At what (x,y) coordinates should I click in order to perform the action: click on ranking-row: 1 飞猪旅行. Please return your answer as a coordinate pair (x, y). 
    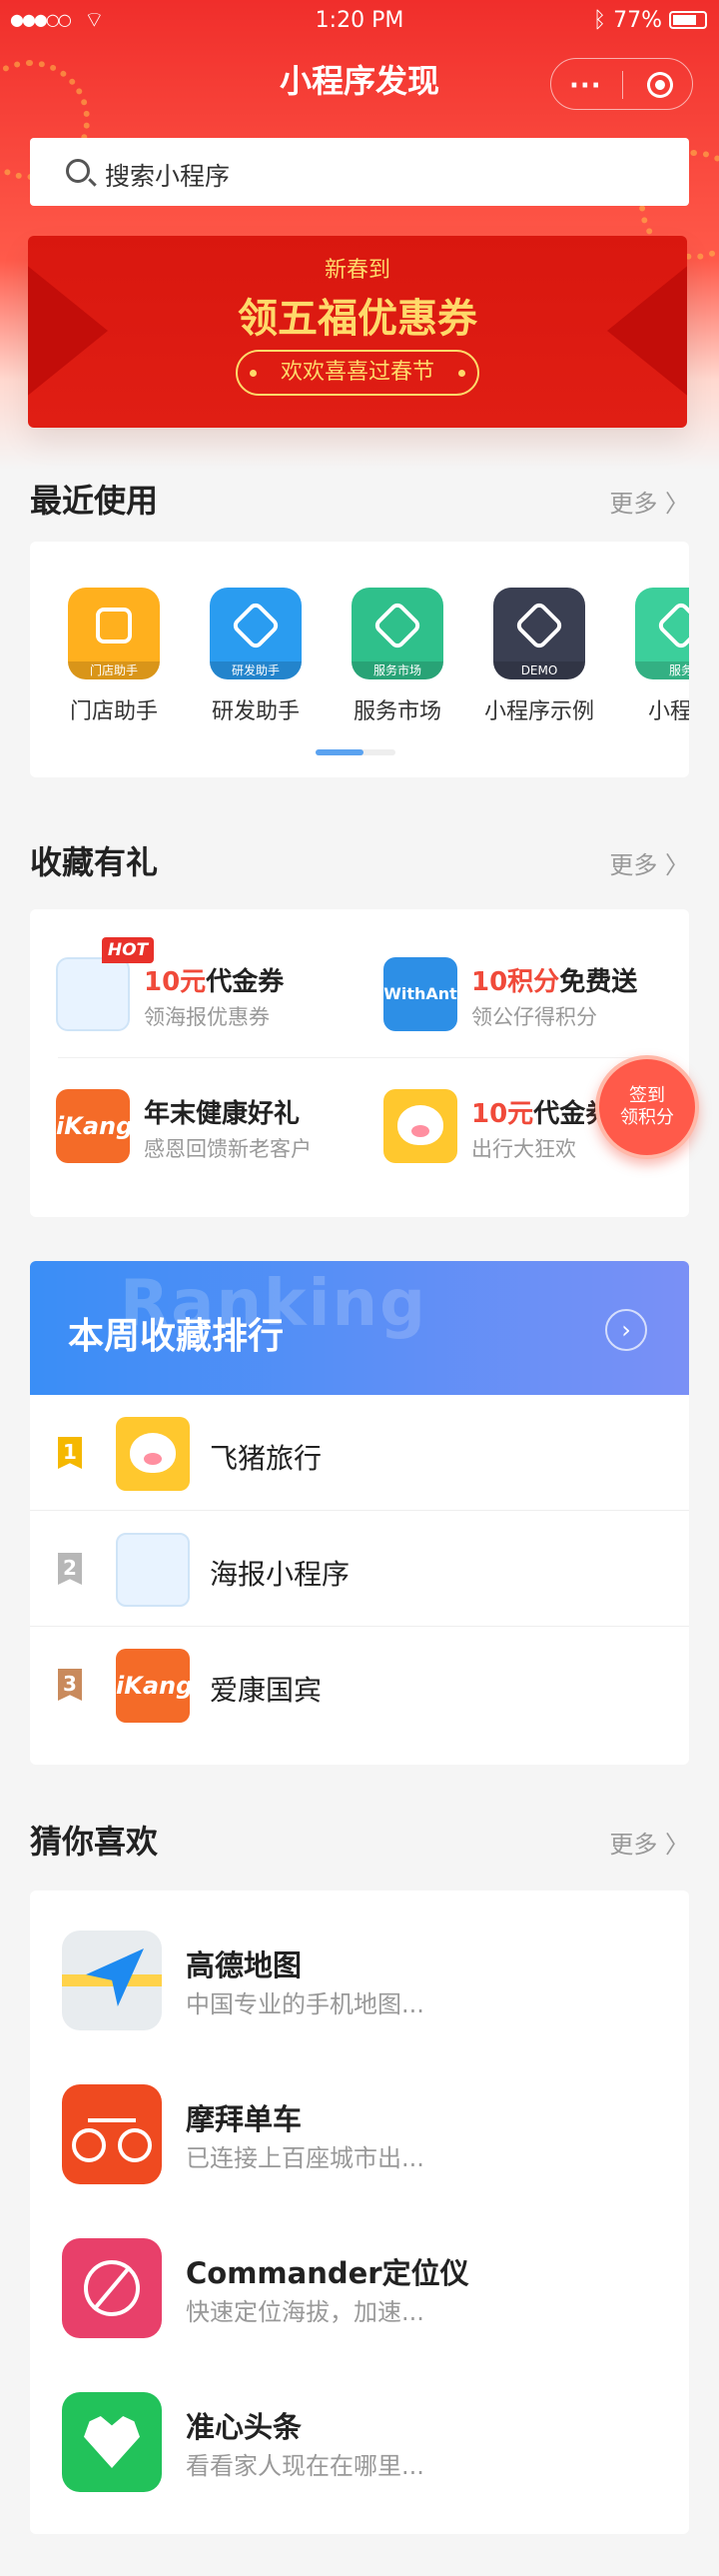
    Looking at the image, I should click on (359, 1453).